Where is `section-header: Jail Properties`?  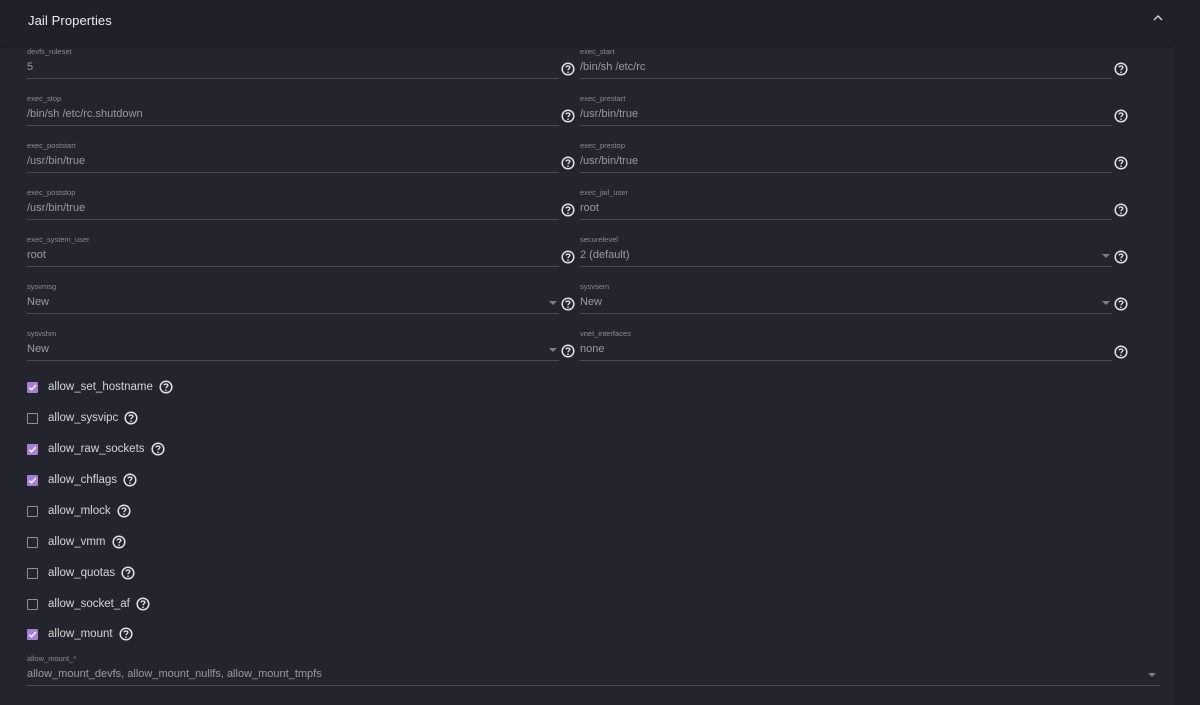 section-header: Jail Properties is located at coordinates (587, 23).